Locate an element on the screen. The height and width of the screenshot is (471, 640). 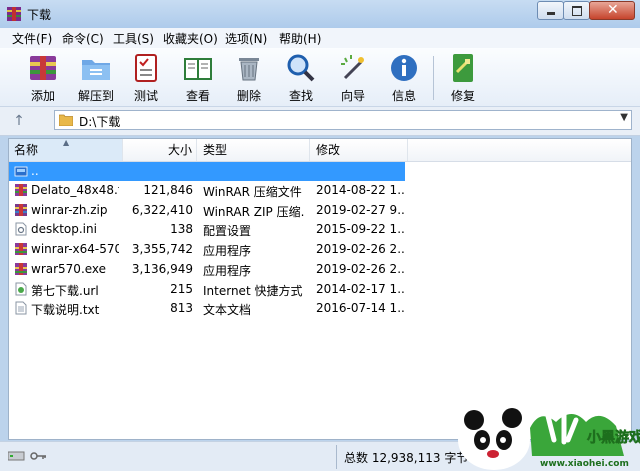
file-row-parent: .. is located at coordinates (207, 171).